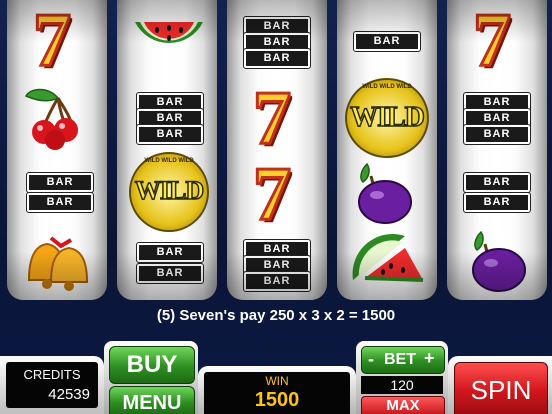 This screenshot has width=552, height=414. What do you see at coordinates (497, 150) in the screenshot?
I see `reel-5: 7 BAR BAR BAR BAR BAR` at bounding box center [497, 150].